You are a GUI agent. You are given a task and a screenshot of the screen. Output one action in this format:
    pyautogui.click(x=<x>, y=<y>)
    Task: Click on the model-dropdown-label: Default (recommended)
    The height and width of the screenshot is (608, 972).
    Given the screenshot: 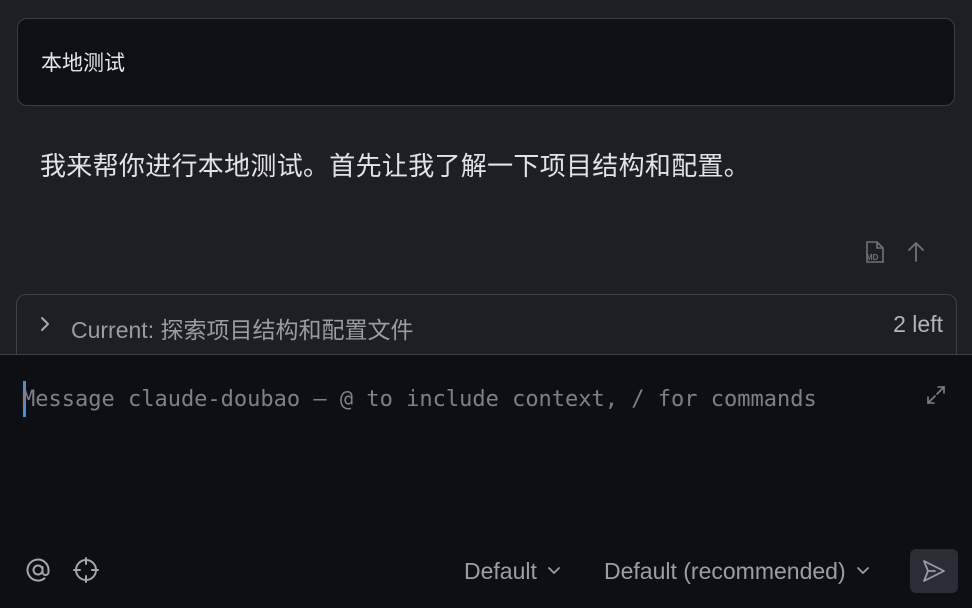 What is the action you would take?
    pyautogui.click(x=725, y=570)
    